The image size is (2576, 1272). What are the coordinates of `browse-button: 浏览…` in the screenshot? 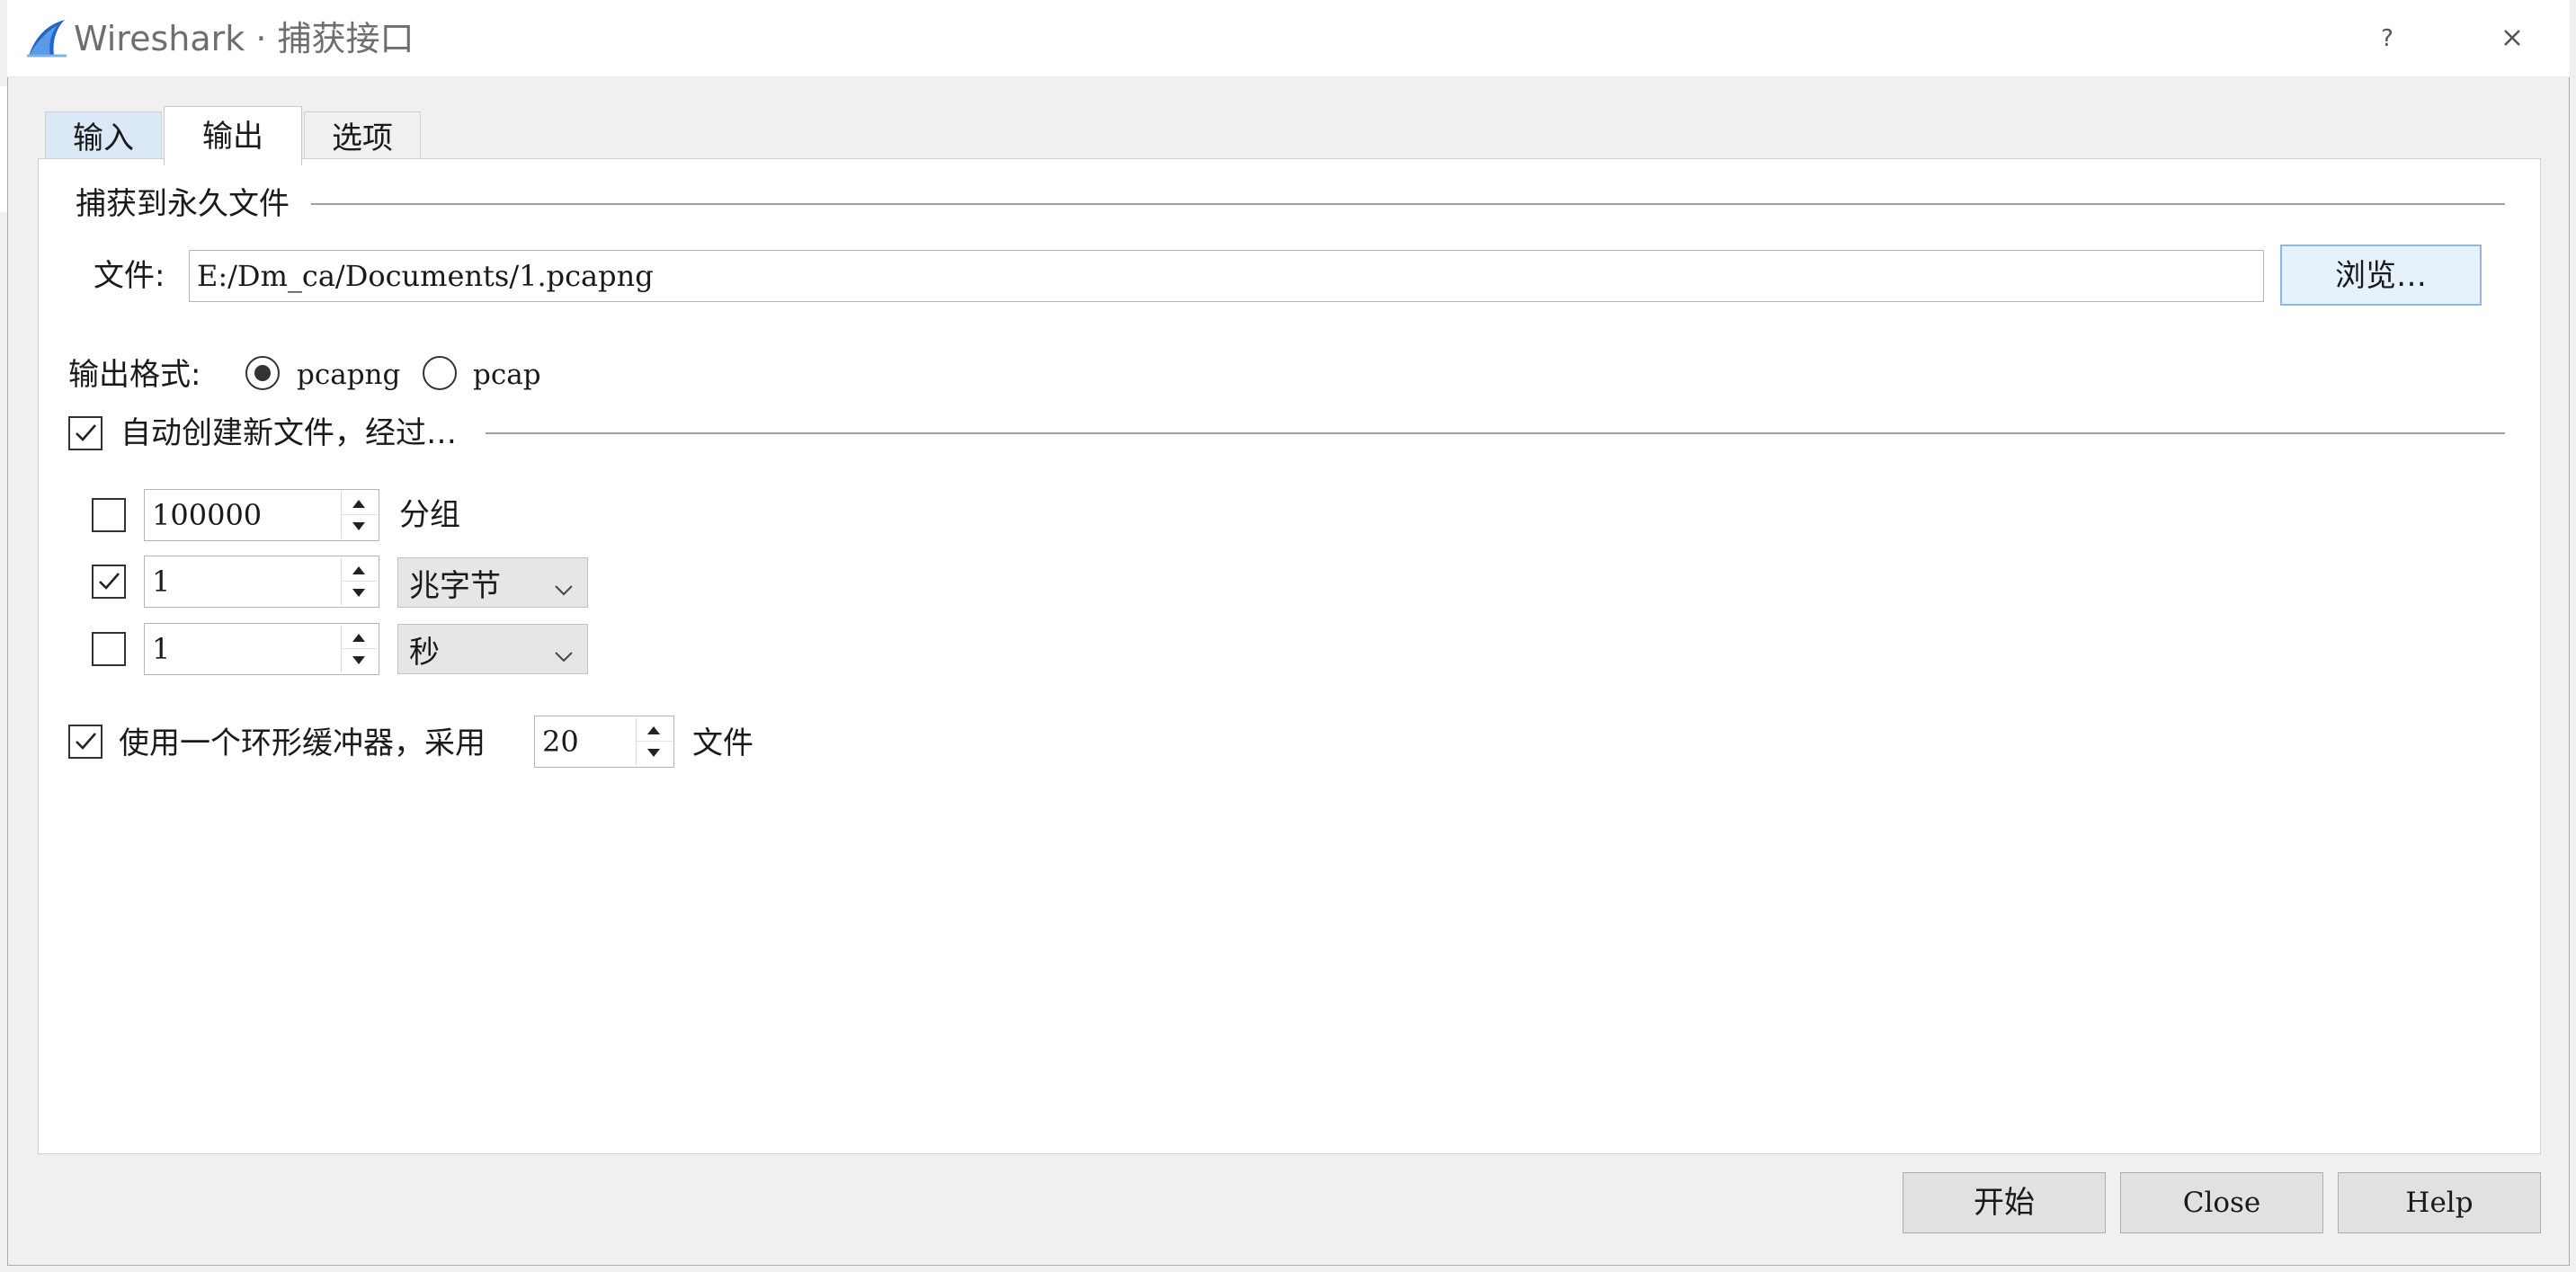 It's located at (2381, 275).